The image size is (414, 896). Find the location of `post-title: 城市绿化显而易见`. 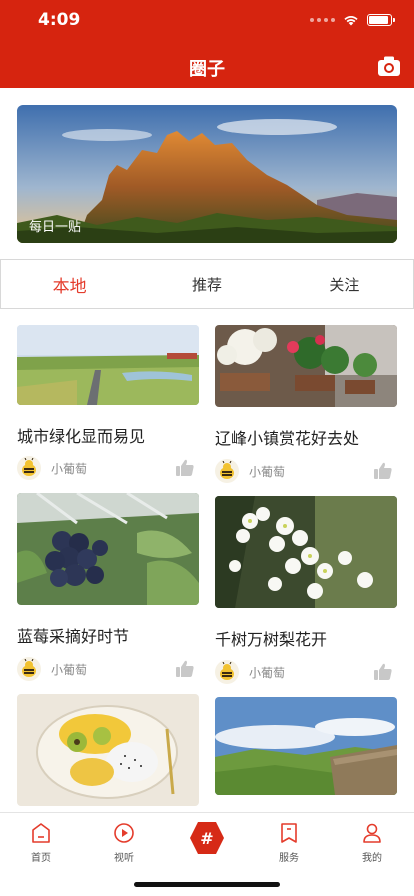

post-title: 城市绿化显而易见 is located at coordinates (81, 436).